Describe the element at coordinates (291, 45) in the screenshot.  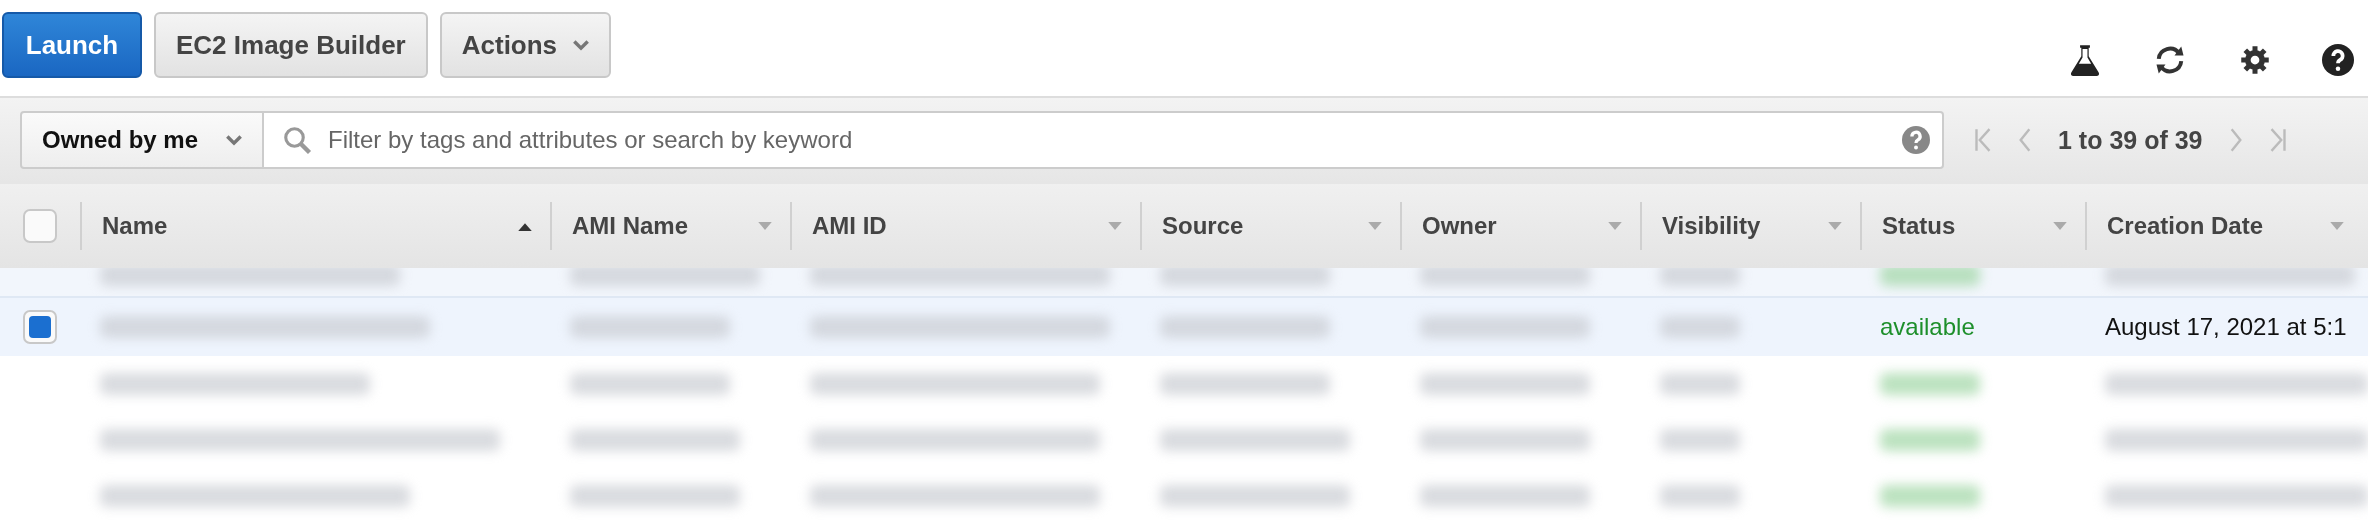
I see `toolbar-button: EC2 Image Builder` at that location.